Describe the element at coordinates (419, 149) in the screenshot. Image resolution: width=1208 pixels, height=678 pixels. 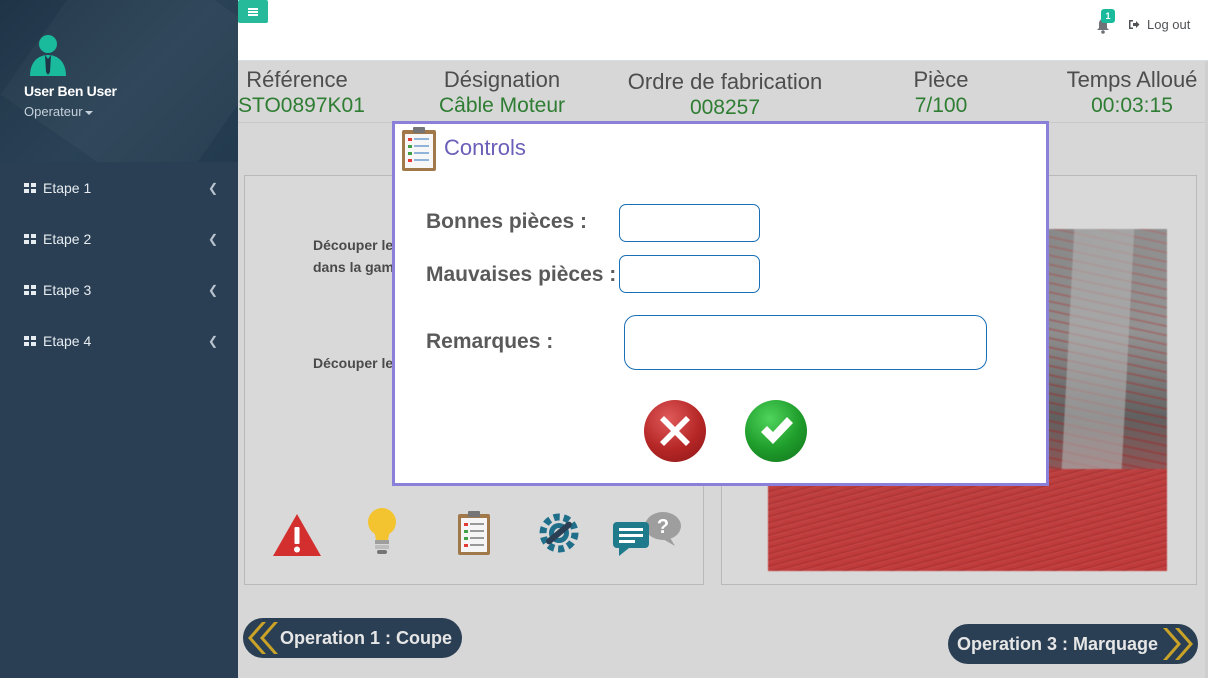
I see `clipboard-checklist-icon` at that location.